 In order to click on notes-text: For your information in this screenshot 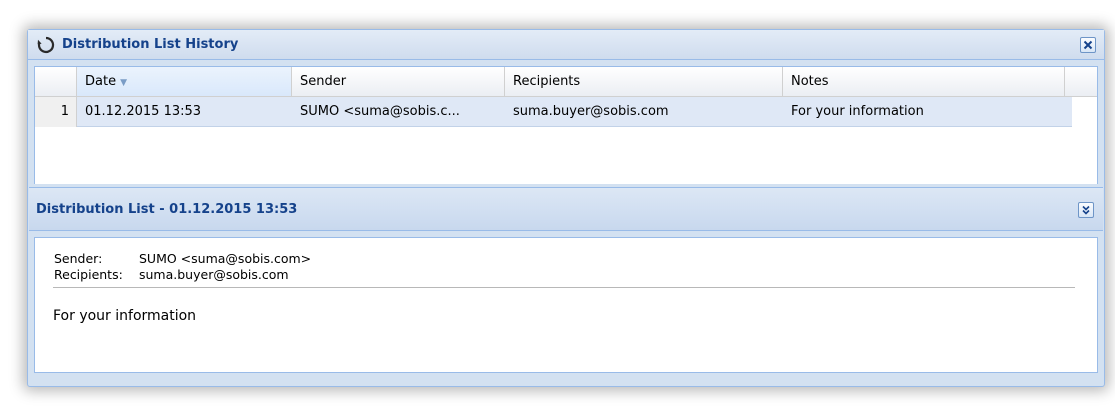, I will do `click(125, 316)`.